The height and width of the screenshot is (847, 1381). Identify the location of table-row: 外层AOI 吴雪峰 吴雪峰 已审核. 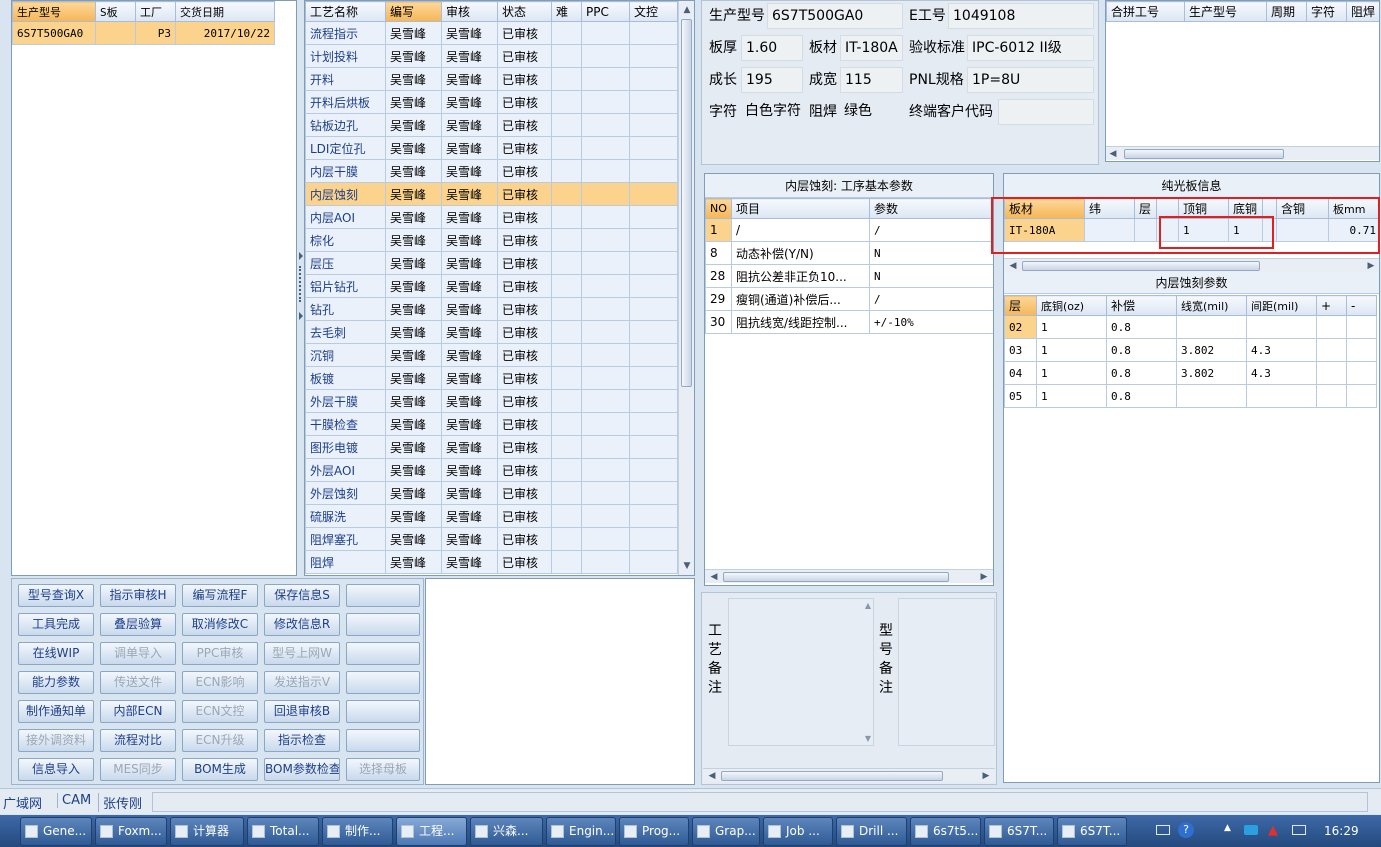
(491, 470).